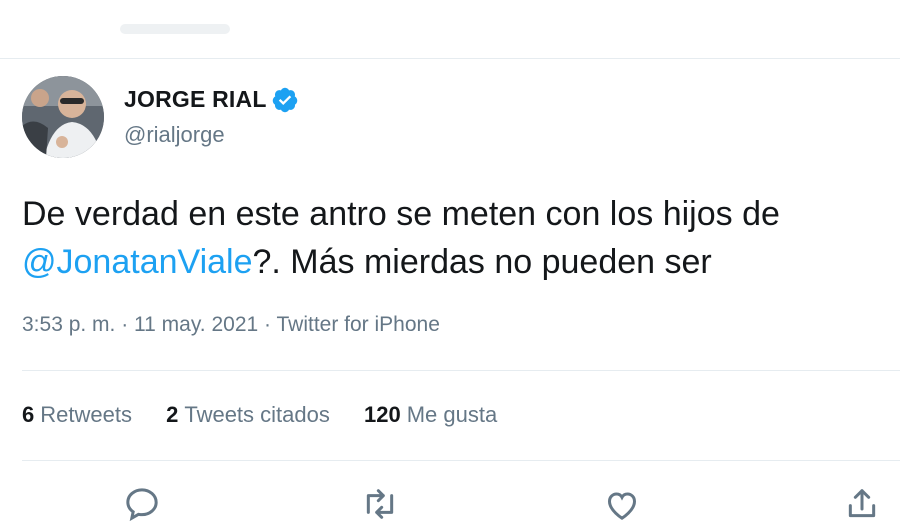 This screenshot has width=900, height=524. What do you see at coordinates (357, 324) in the screenshot?
I see `source-label: Twitter for iPhone` at bounding box center [357, 324].